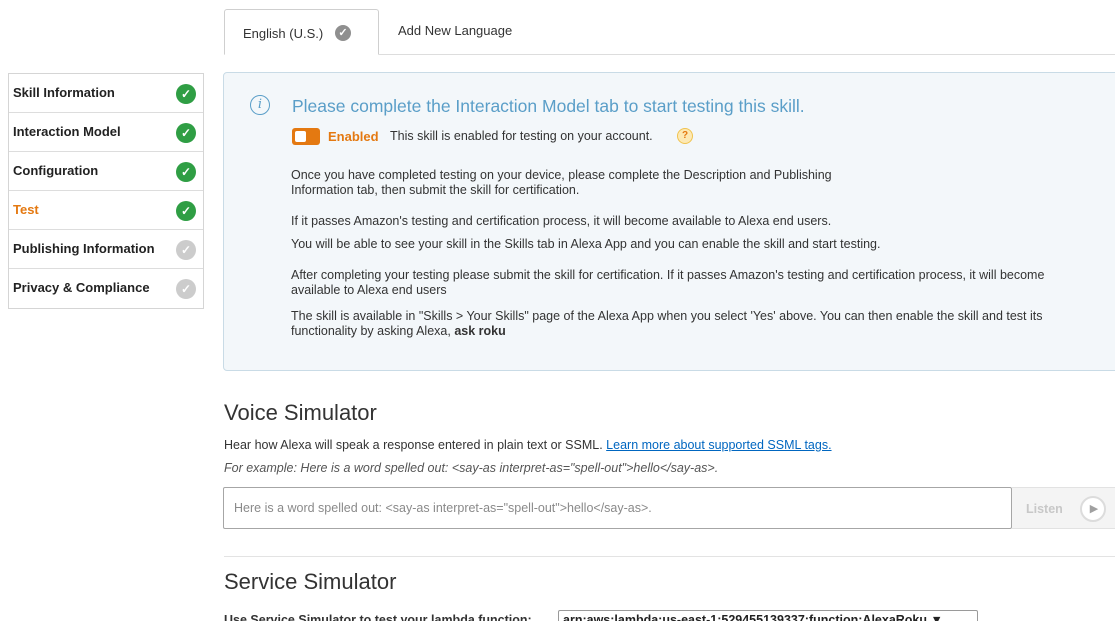  What do you see at coordinates (353, 136) in the screenshot?
I see `toggle-state-label: Enabled` at bounding box center [353, 136].